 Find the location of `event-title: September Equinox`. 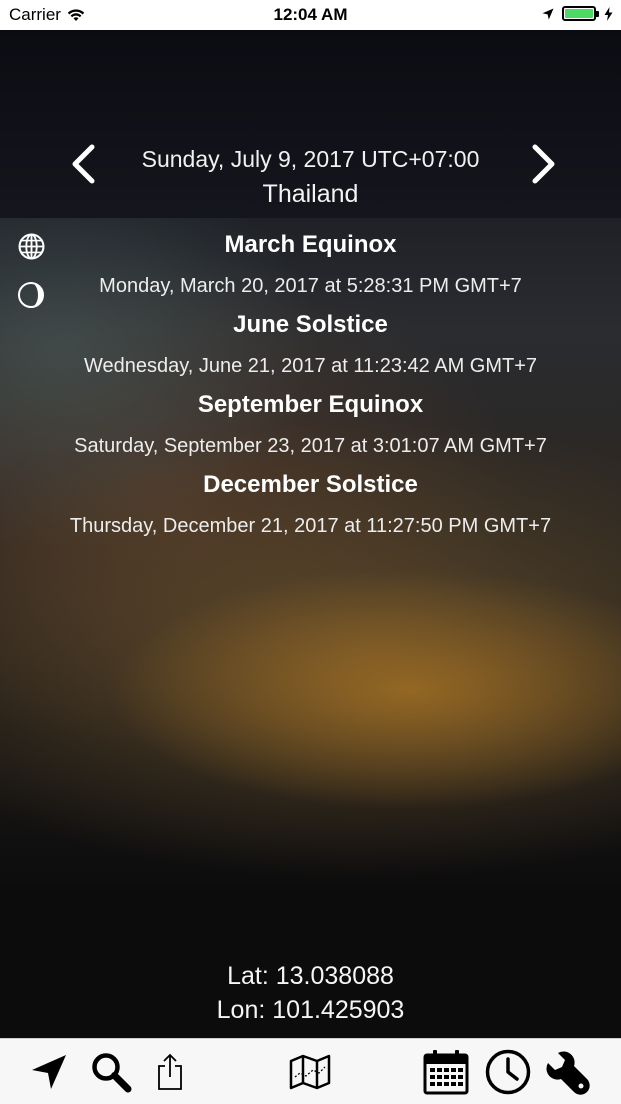

event-title: September Equinox is located at coordinates (310, 404).